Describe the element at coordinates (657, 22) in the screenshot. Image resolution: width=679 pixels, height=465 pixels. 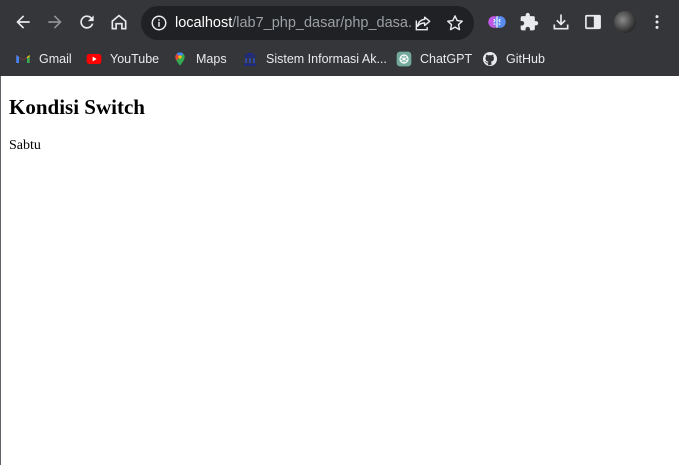
I see `more-menu-icon` at that location.